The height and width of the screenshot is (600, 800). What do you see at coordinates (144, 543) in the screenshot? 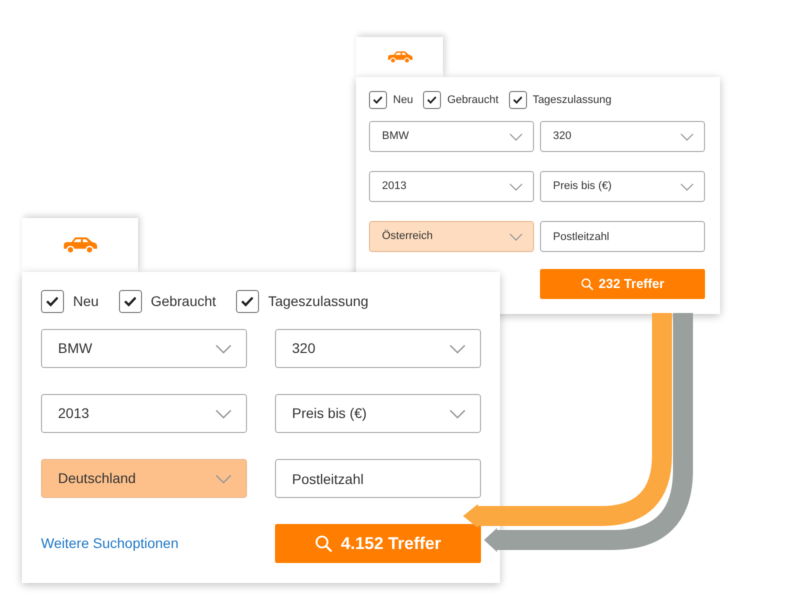
I see `link: Weitere Suchoptionen` at bounding box center [144, 543].